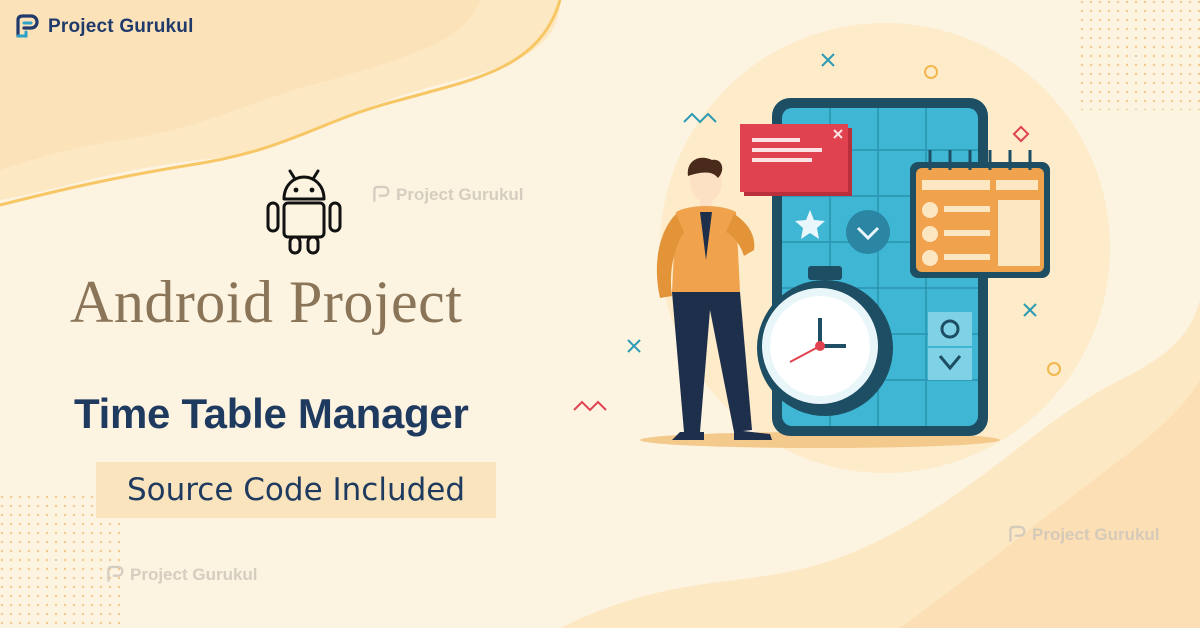 This screenshot has width=1200, height=628. I want to click on subheadline: Time Table Manager, so click(271, 413).